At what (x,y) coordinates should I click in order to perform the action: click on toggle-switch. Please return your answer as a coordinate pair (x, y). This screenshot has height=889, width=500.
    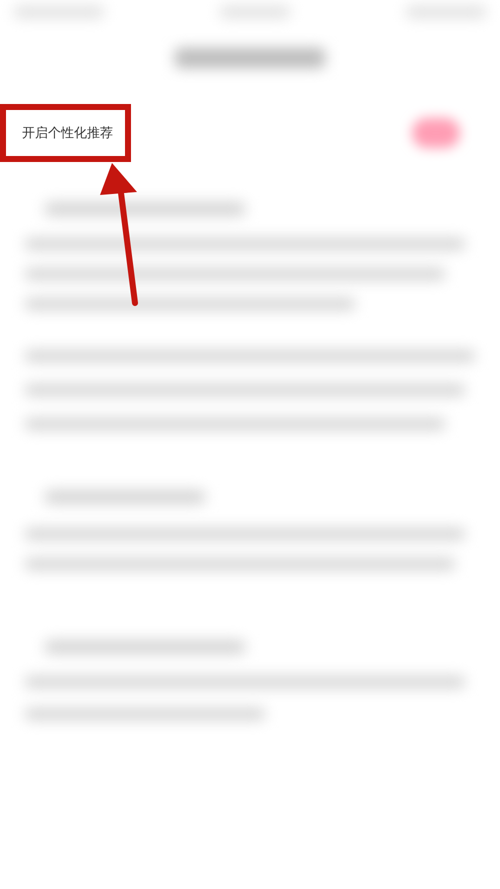
    Looking at the image, I should click on (436, 133).